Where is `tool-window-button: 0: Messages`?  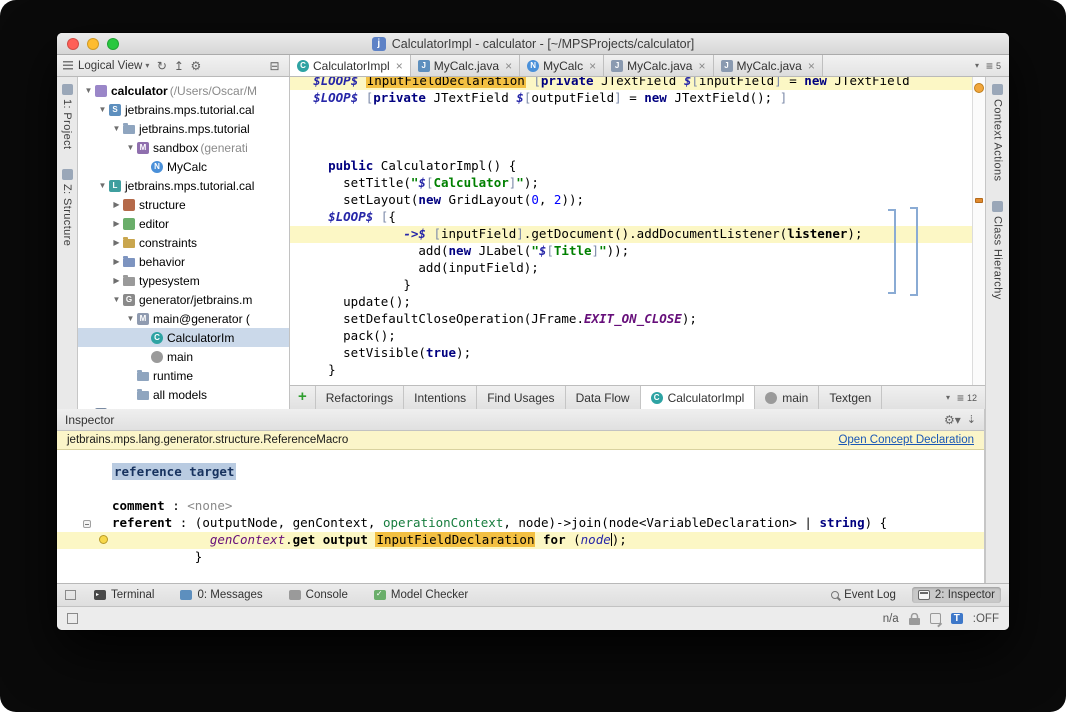 tool-window-button: 0: Messages is located at coordinates (221, 595).